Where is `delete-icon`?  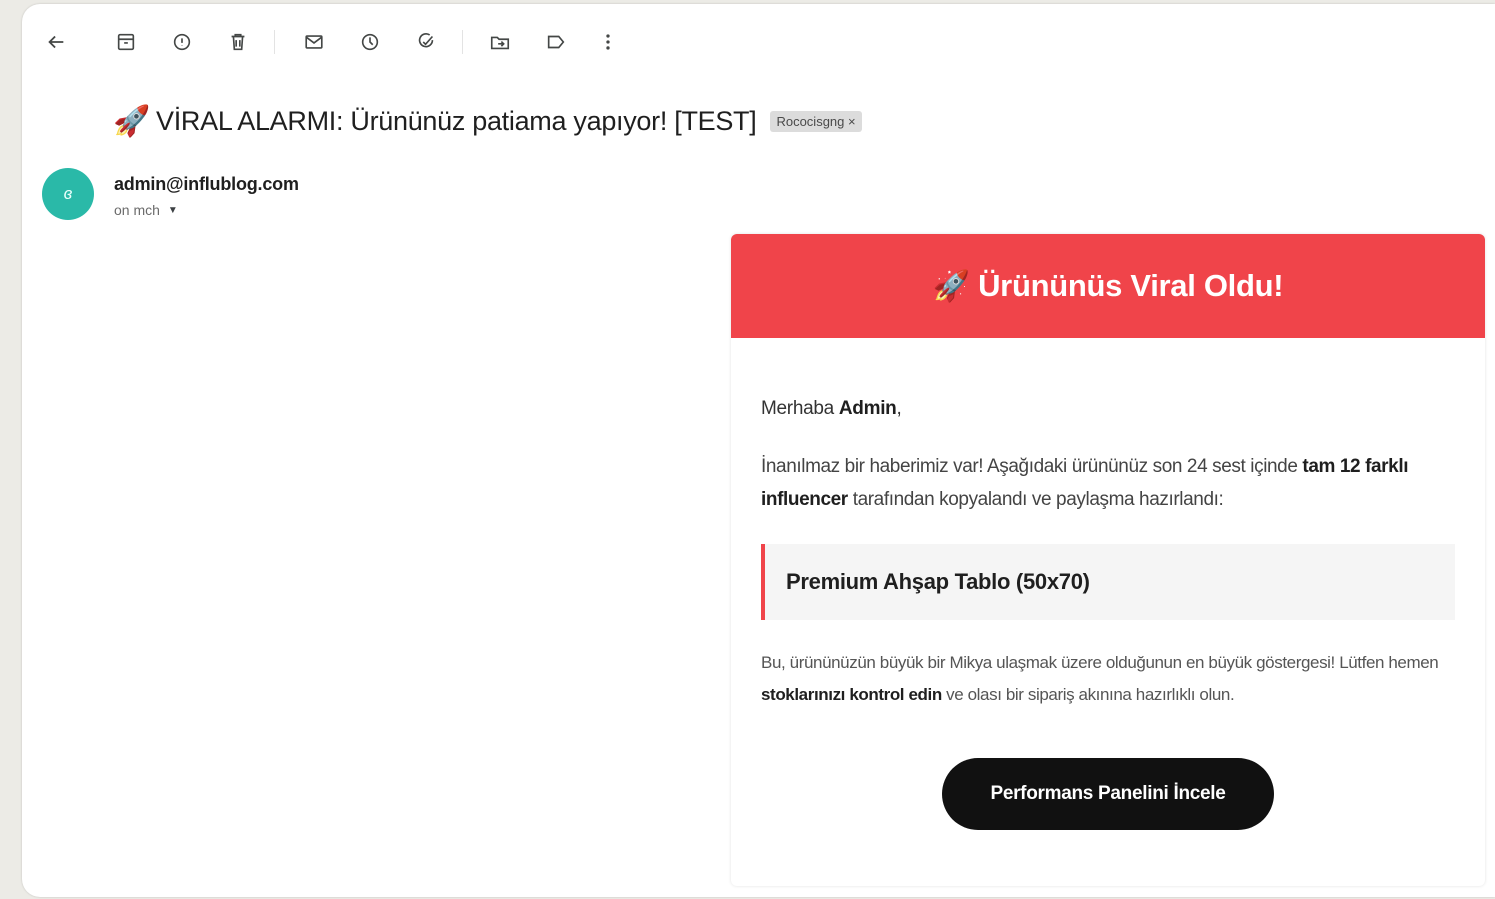
delete-icon is located at coordinates (238, 42).